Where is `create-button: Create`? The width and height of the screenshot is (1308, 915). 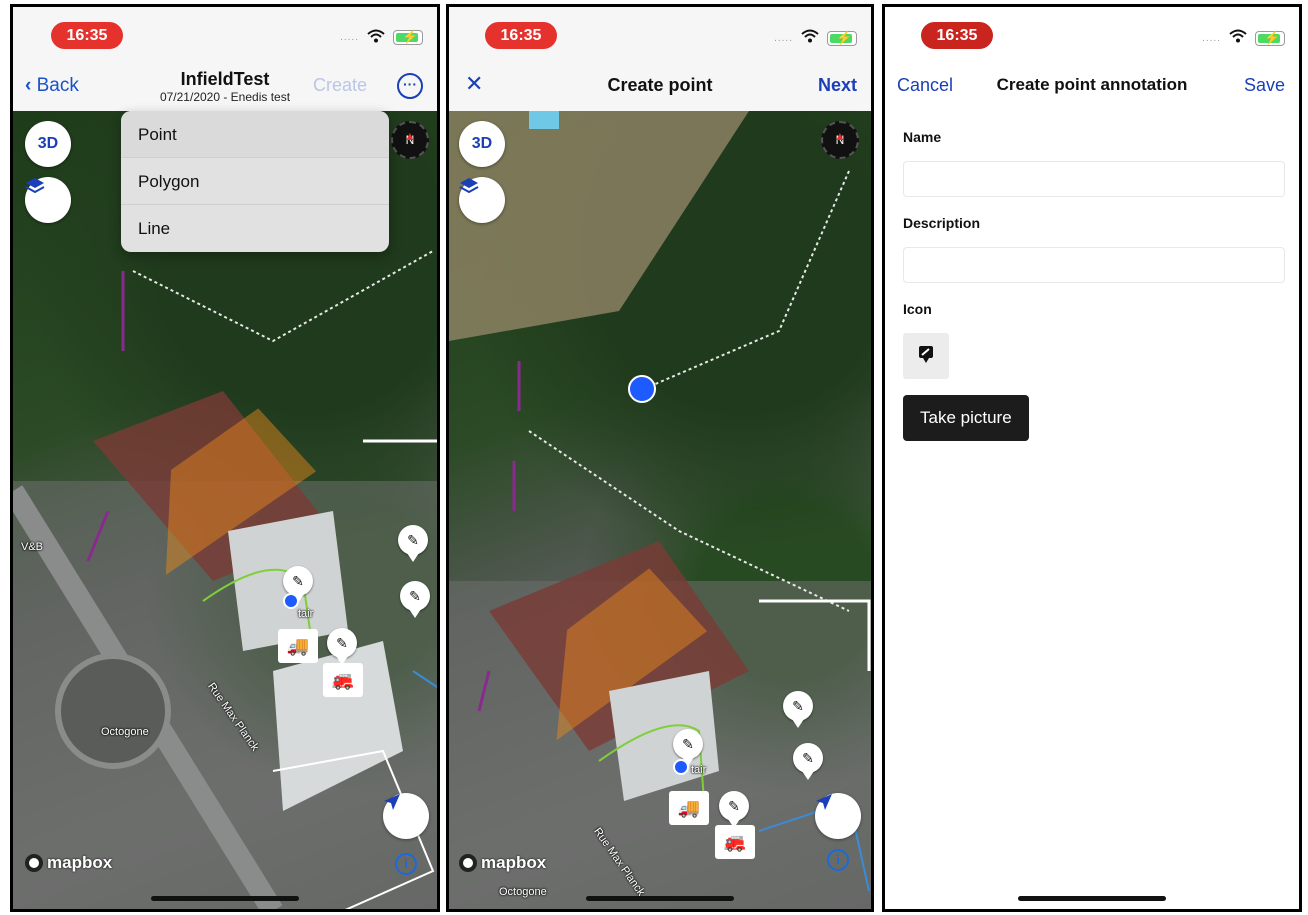
create-button: Create is located at coordinates (340, 85).